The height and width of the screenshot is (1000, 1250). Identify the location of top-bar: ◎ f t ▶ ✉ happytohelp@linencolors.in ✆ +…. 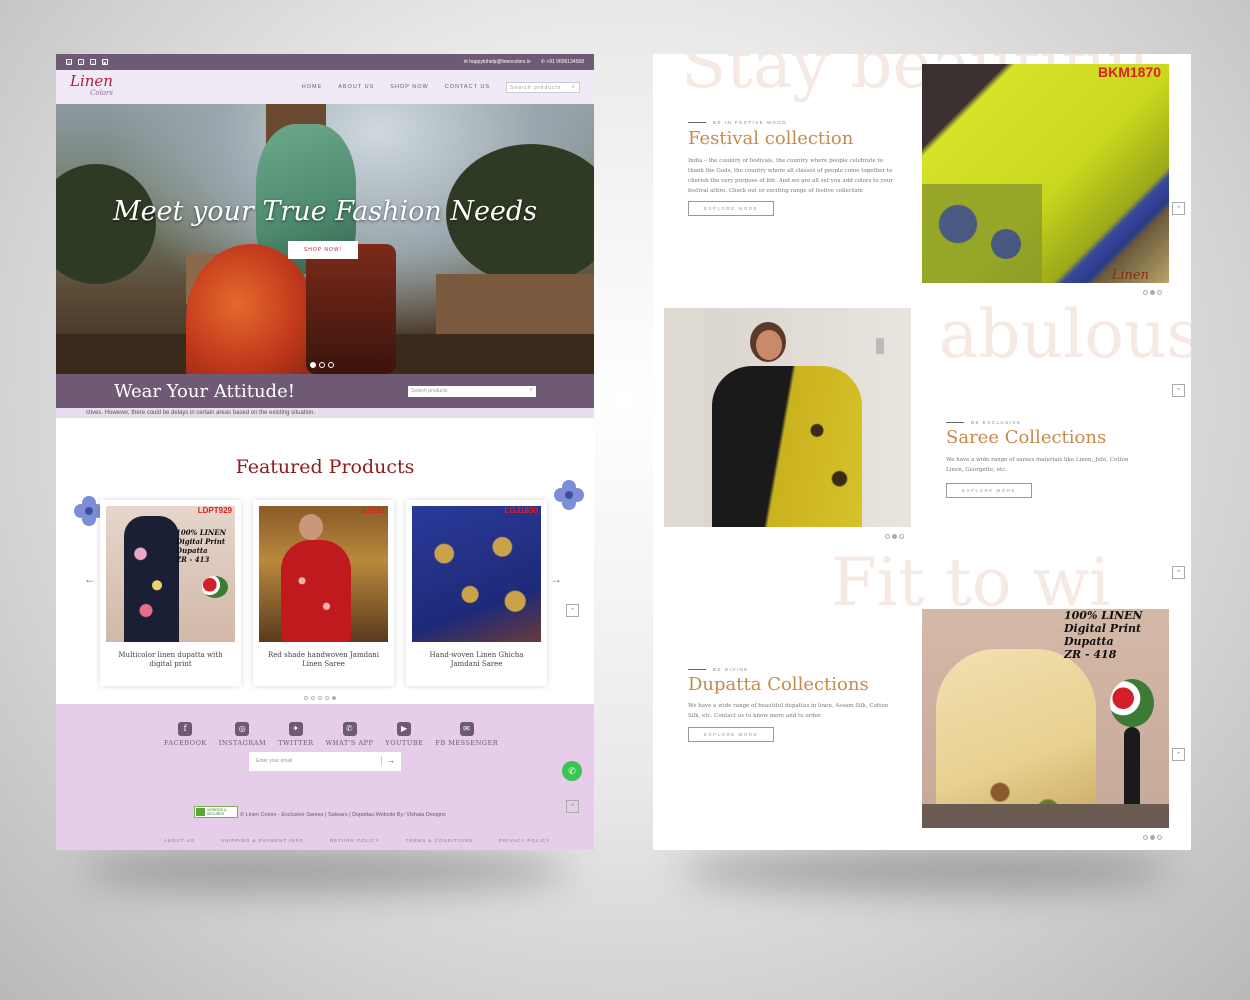
(325, 62).